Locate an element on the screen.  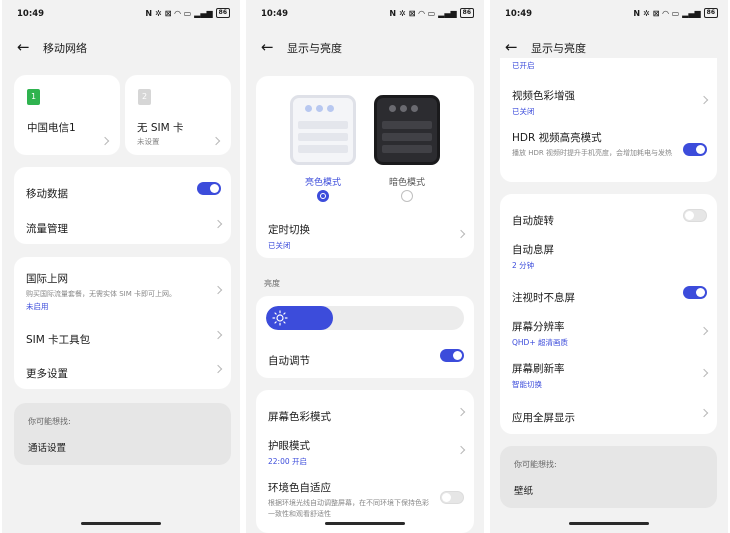
suggestion-call-settings: 通话设置 is located at coordinates (47, 447).